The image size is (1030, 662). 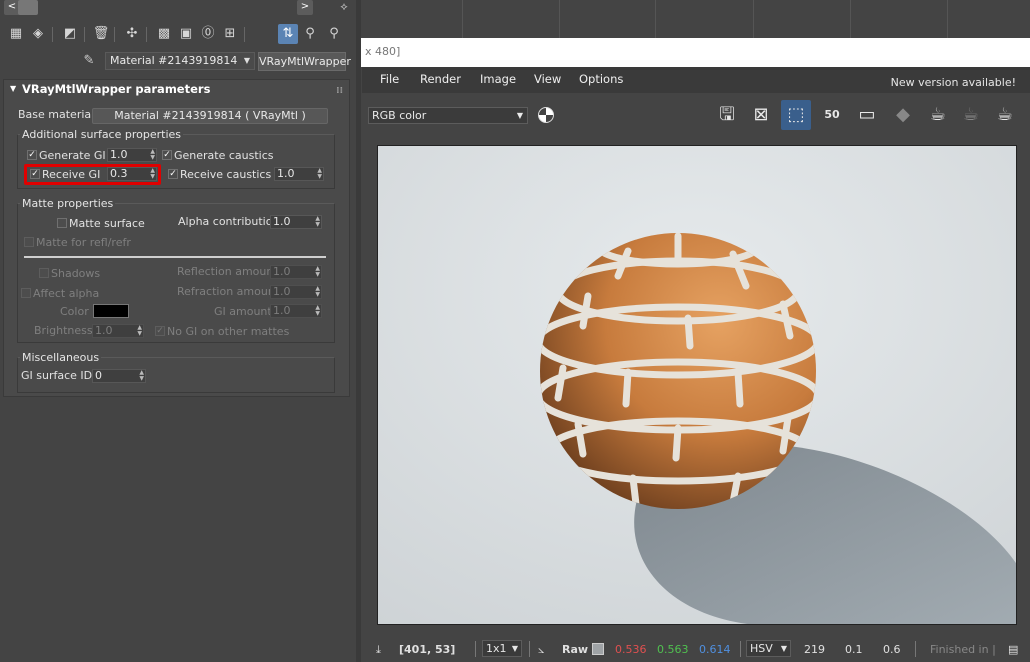 I want to click on receive-caustics-checkbox: ✓, so click(x=173, y=174).